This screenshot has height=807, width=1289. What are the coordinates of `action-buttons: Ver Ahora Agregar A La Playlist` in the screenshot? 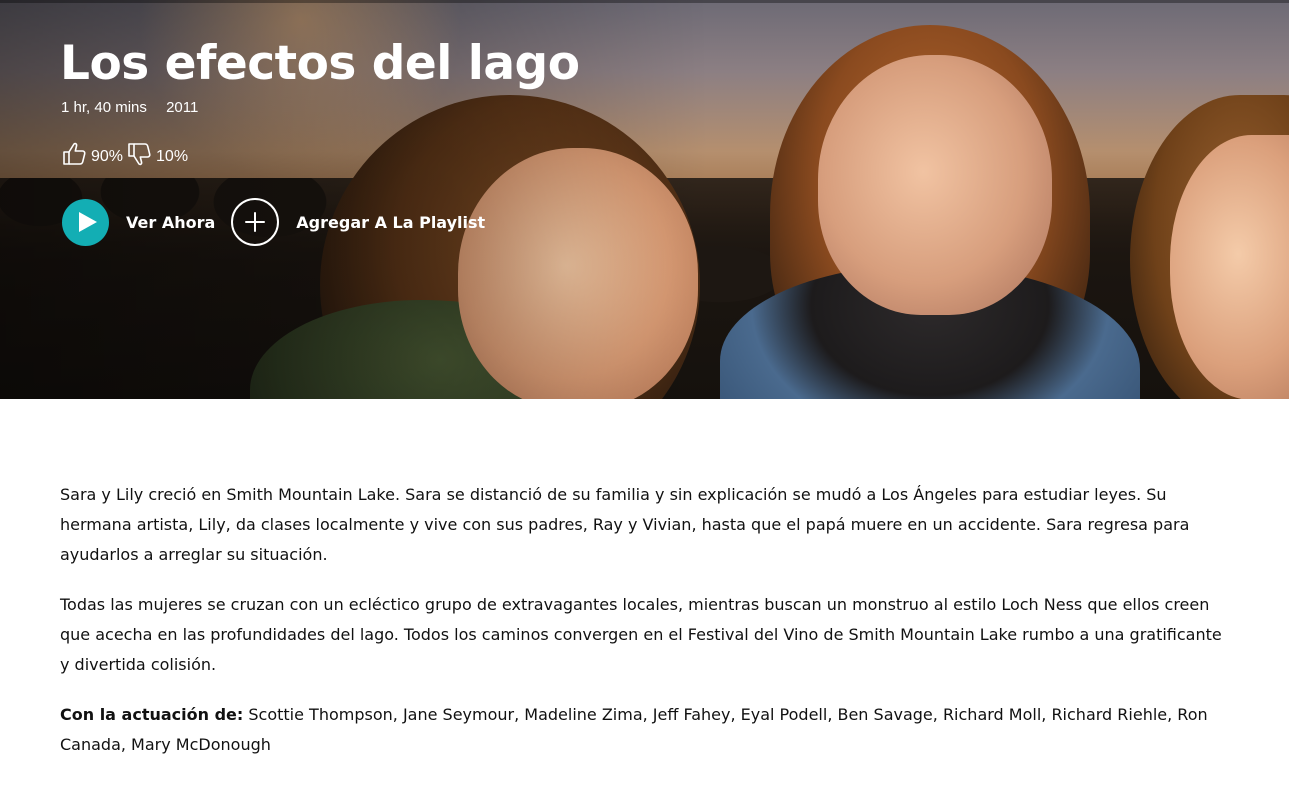 It's located at (273, 222).